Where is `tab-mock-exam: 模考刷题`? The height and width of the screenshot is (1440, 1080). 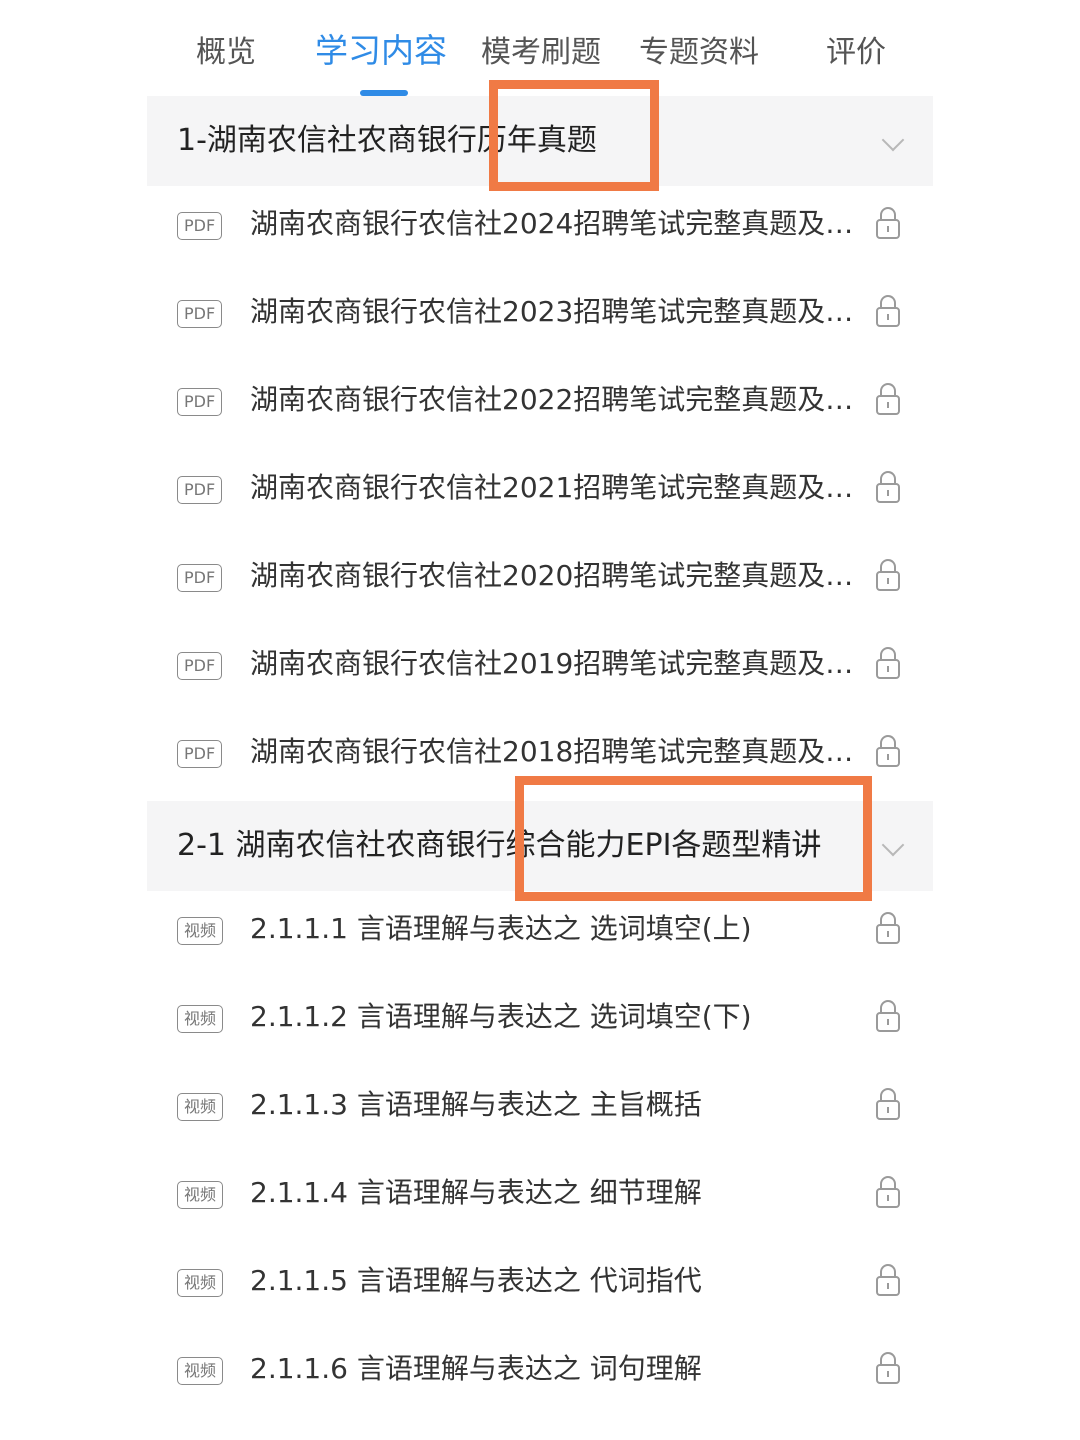
tab-mock-exam: 模考刷题 is located at coordinates (541, 53).